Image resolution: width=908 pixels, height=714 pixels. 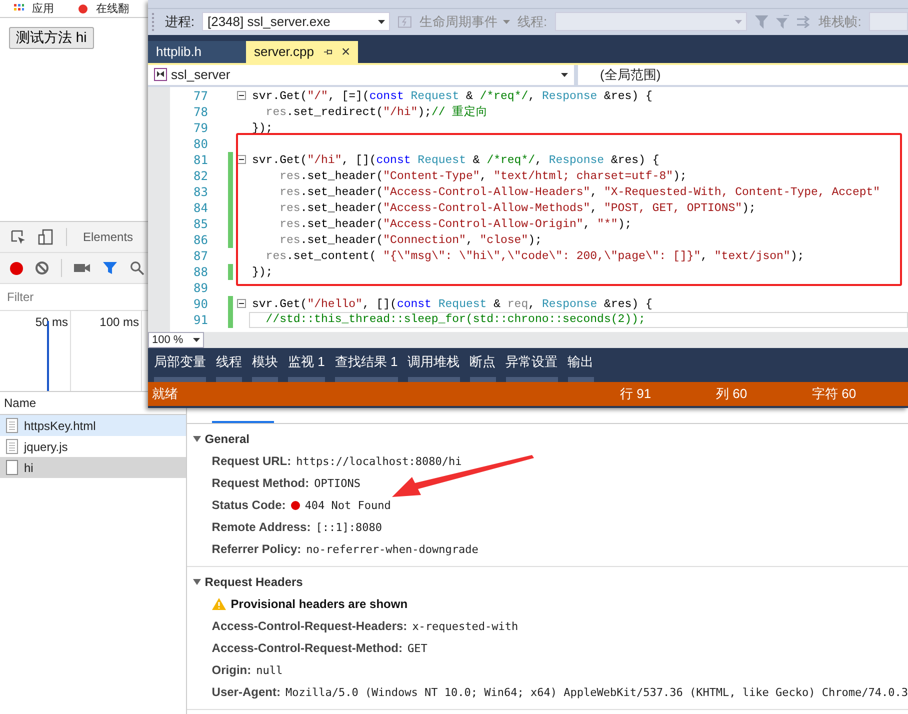 I want to click on class-icon, so click(x=160, y=75).